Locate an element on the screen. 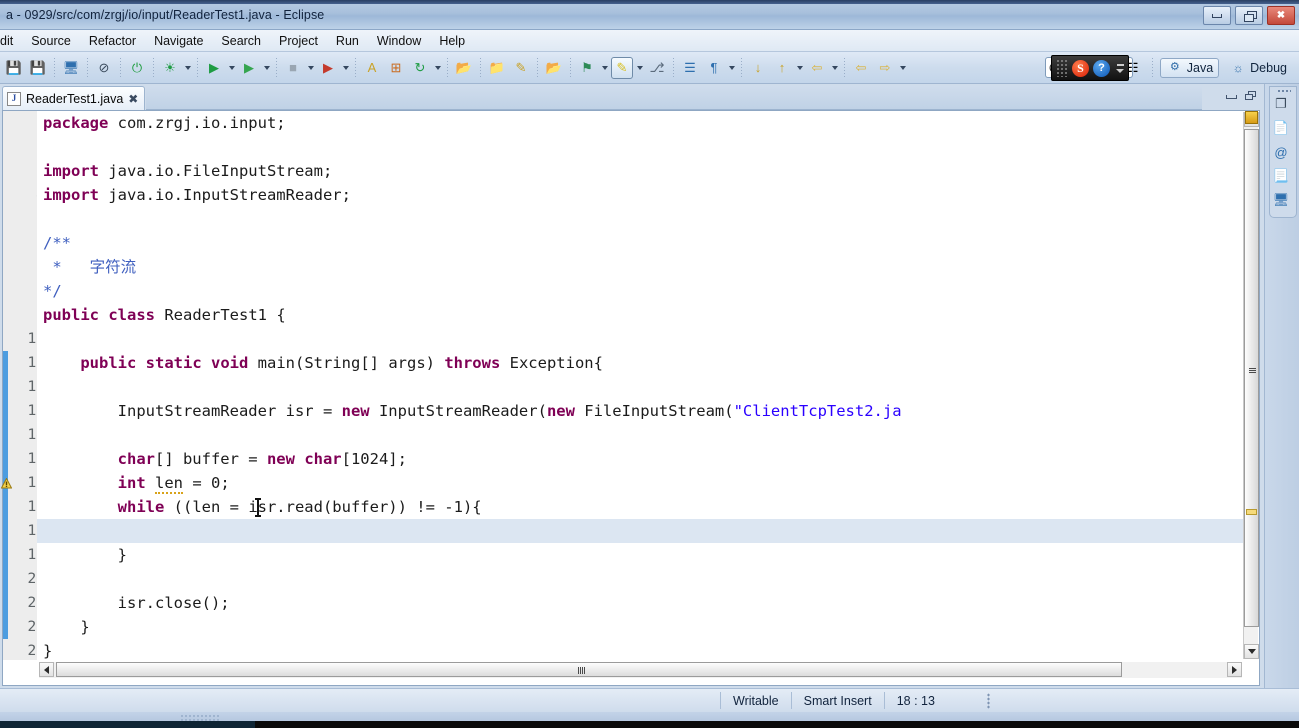  pencil-icon: ✎ is located at coordinates (521, 68).